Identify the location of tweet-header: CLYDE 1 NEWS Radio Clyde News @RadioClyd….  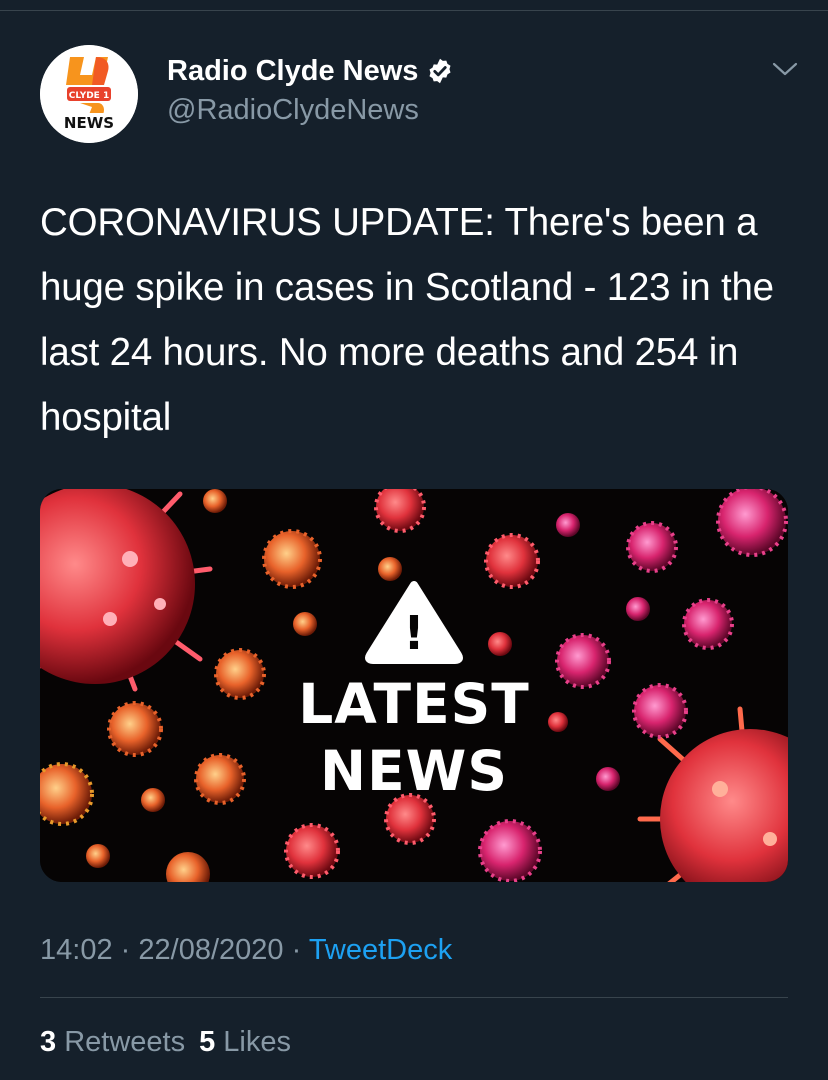
(420, 95).